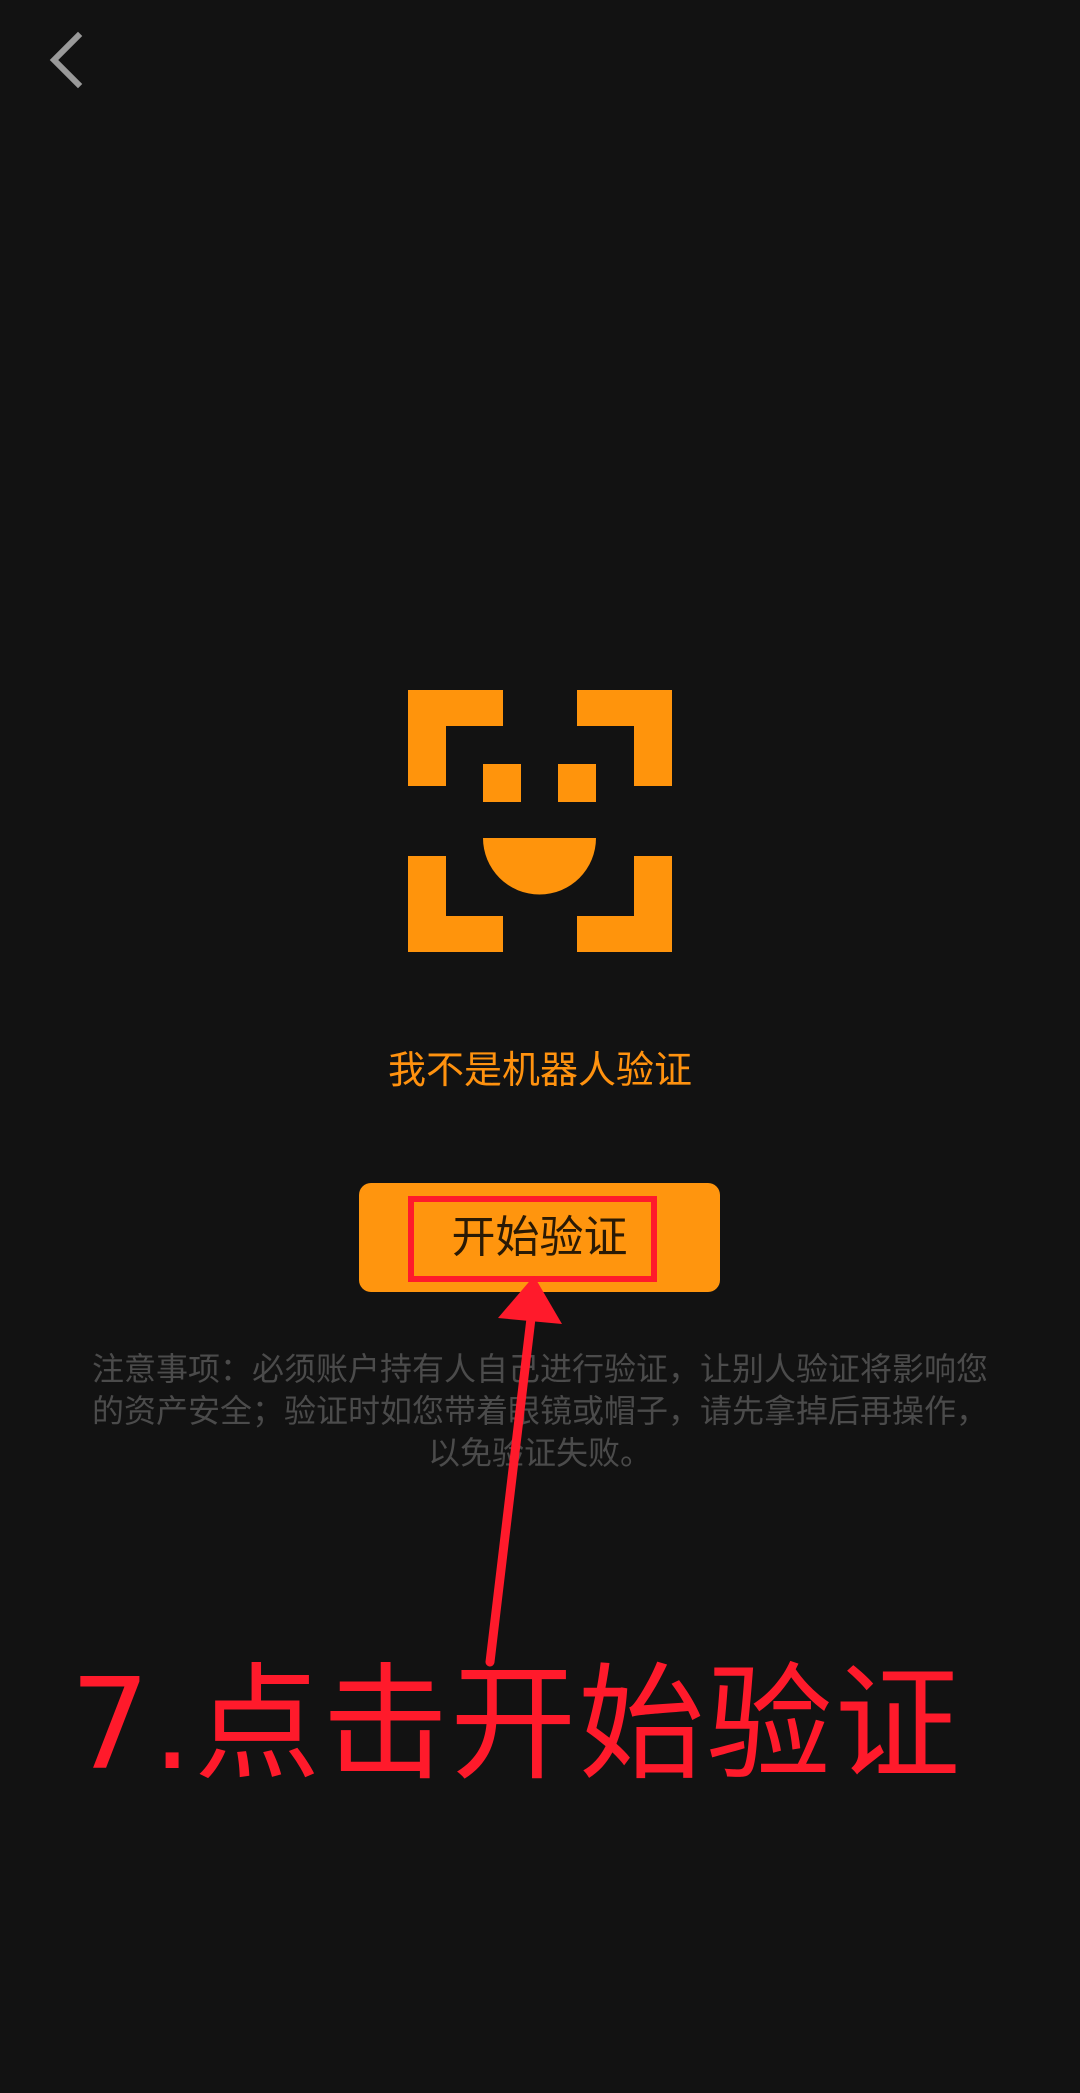 Image resolution: width=1080 pixels, height=2093 pixels. Describe the element at coordinates (540, 821) in the screenshot. I see `face-scan-icon` at that location.